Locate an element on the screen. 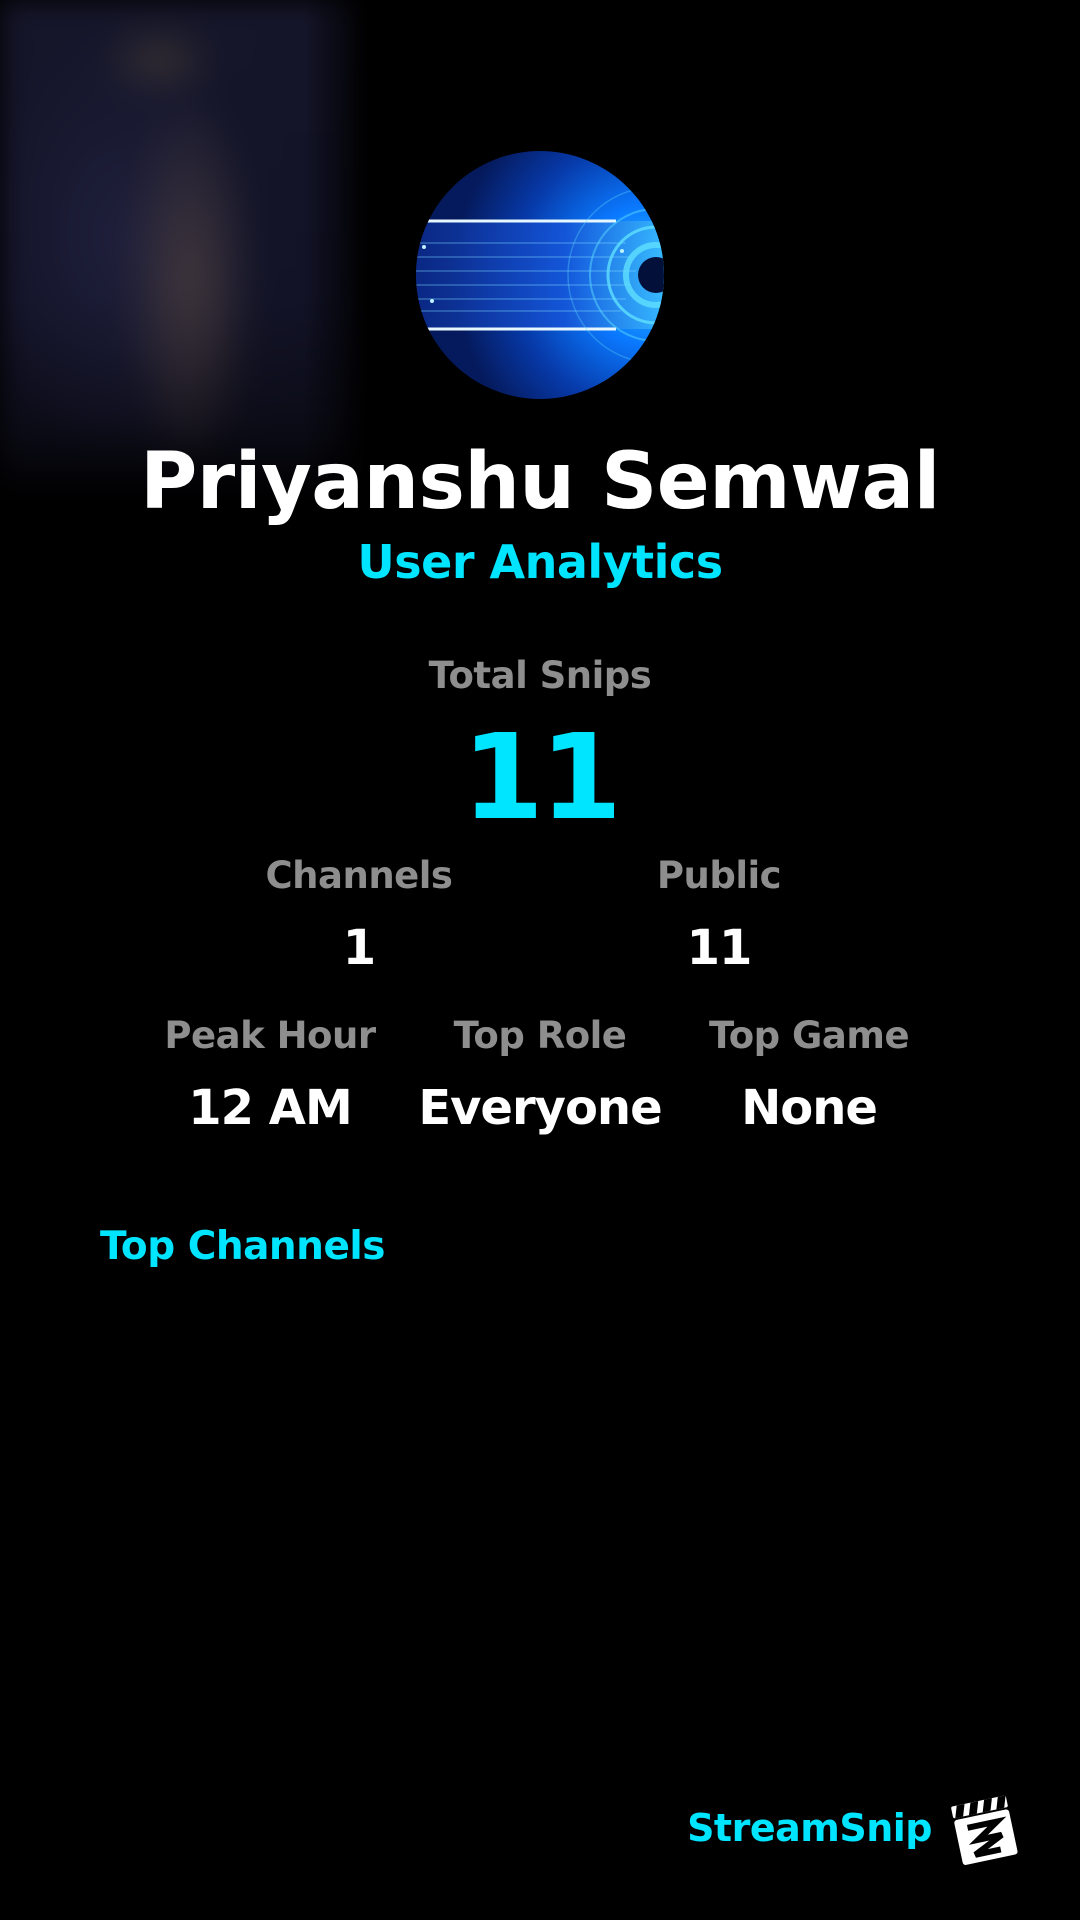  peak-hour-value: 12 AM is located at coordinates (270, 1108).